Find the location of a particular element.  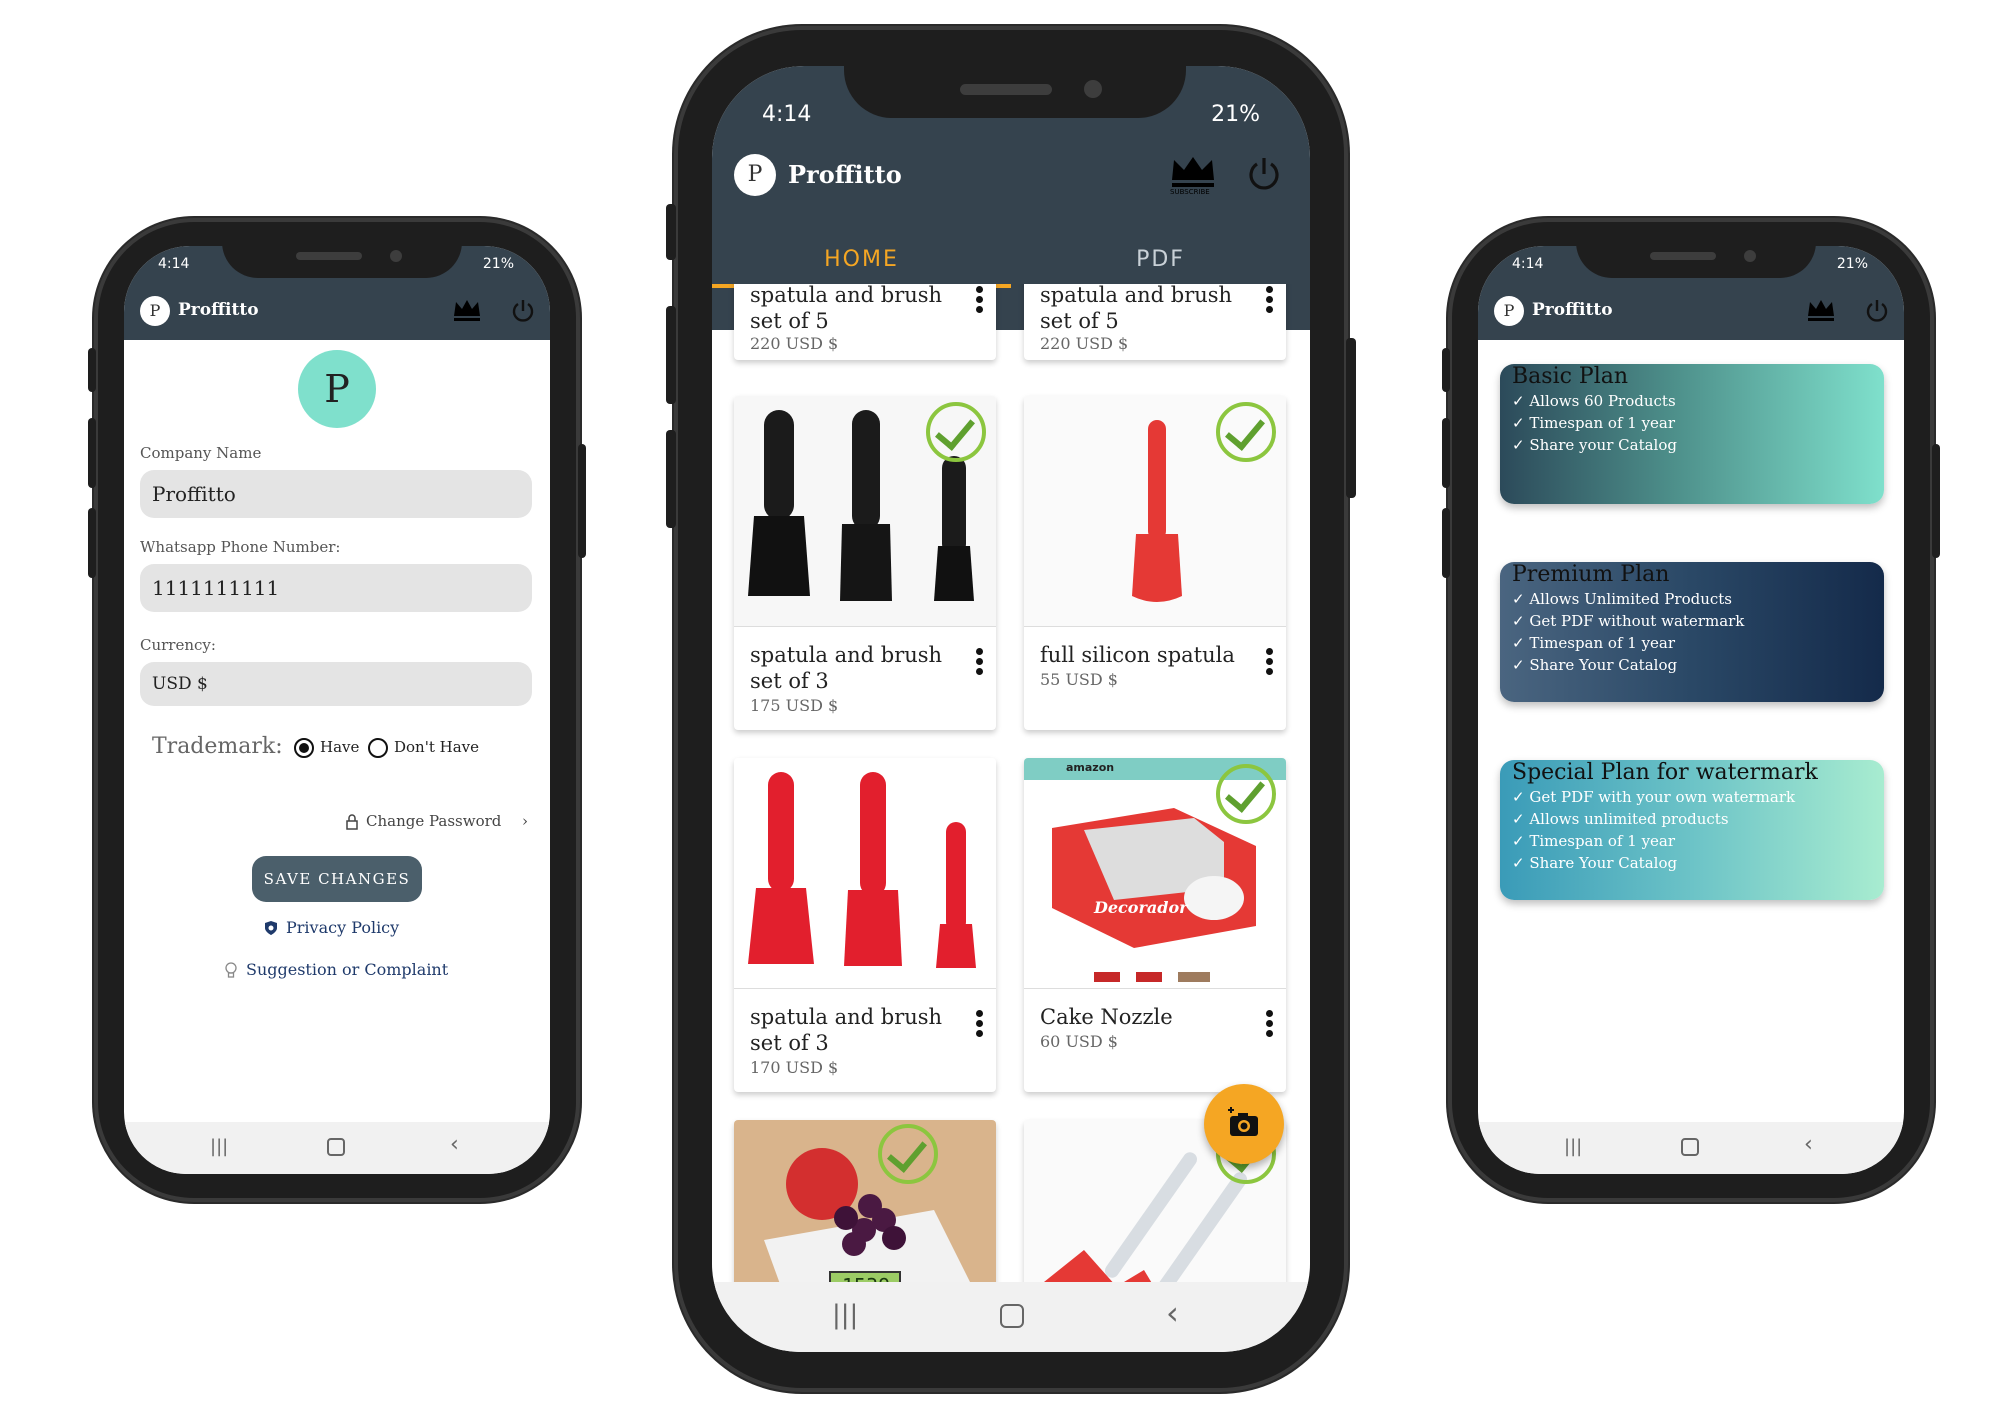

add-photo-icon is located at coordinates (1244, 1126).